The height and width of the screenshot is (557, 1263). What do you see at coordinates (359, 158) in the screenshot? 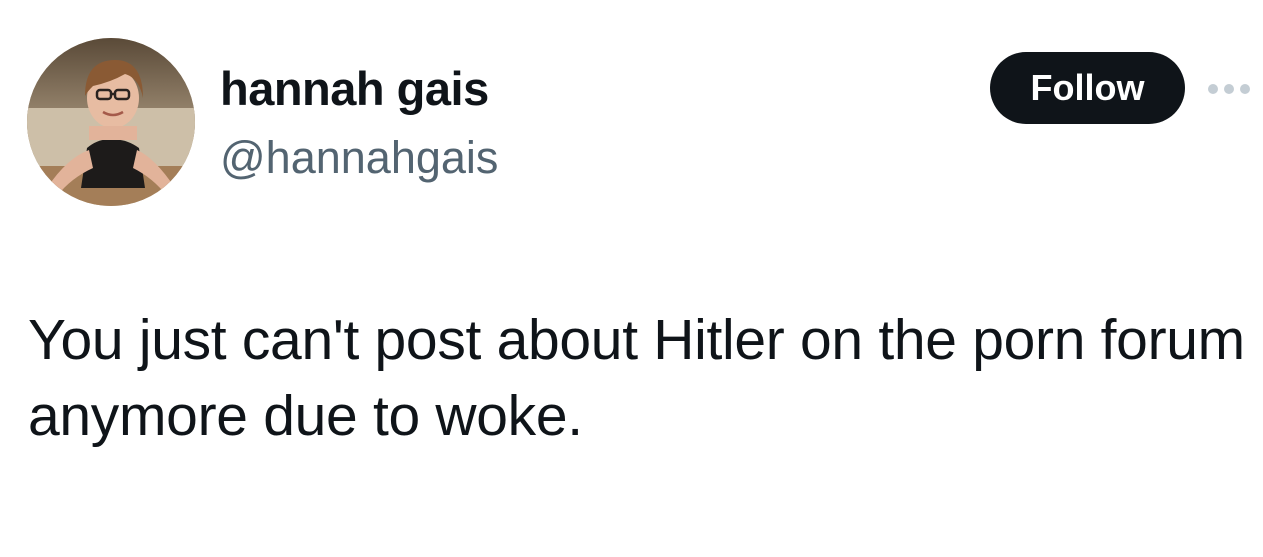
I see `author-handle: @hannahgais` at bounding box center [359, 158].